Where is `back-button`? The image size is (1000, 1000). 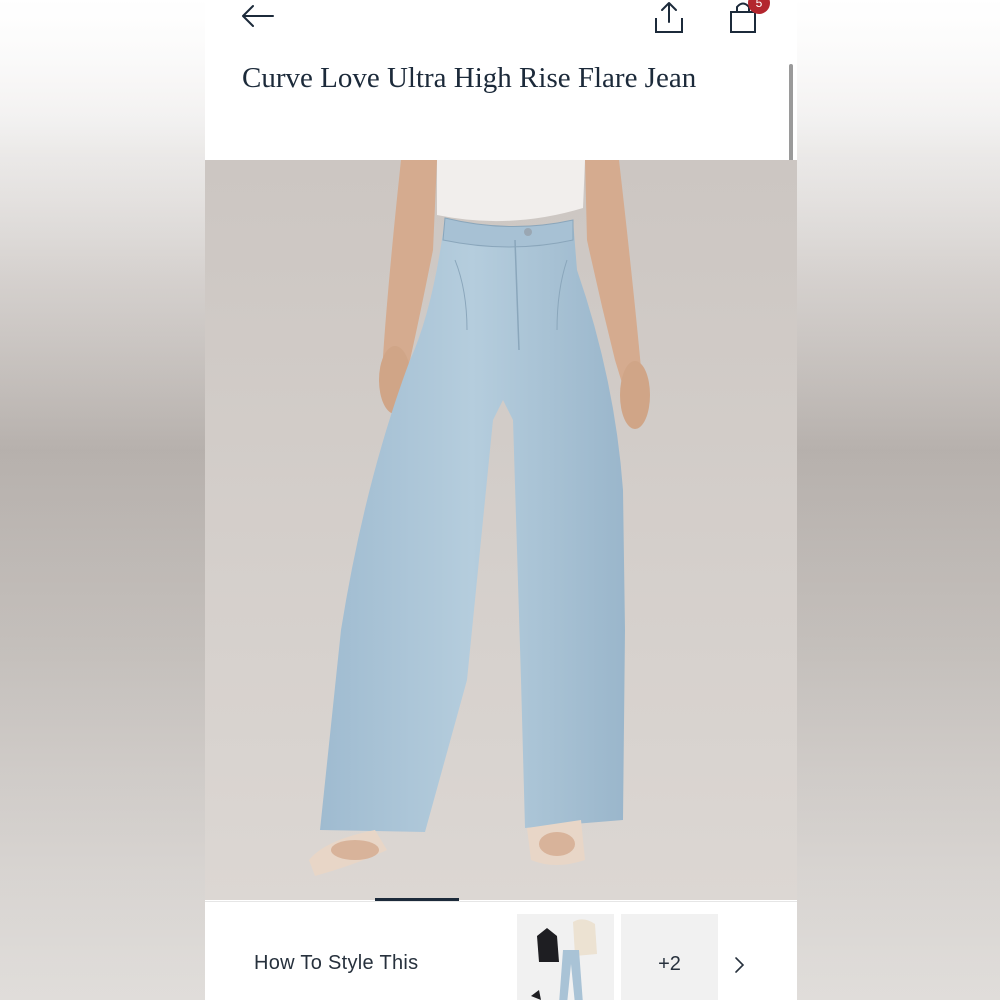 back-button is located at coordinates (257, 17).